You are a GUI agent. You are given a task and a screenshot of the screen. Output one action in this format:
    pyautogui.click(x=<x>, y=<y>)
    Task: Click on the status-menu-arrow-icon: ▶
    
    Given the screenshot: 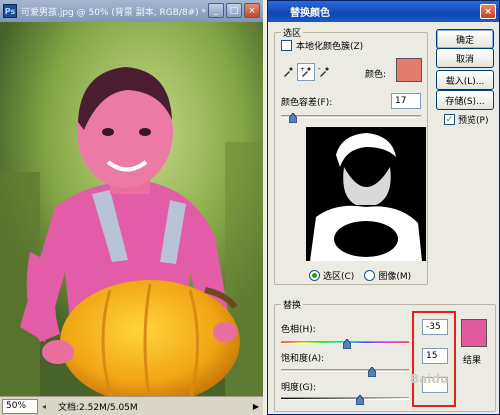 What is the action you would take?
    pyautogui.click(x=256, y=406)
    